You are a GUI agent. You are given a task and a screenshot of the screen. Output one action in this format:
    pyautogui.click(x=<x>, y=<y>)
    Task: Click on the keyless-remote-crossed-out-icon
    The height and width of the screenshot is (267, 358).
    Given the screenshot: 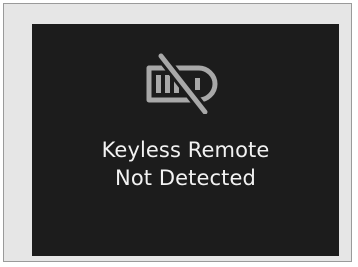 What is the action you would take?
    pyautogui.click(x=182, y=82)
    